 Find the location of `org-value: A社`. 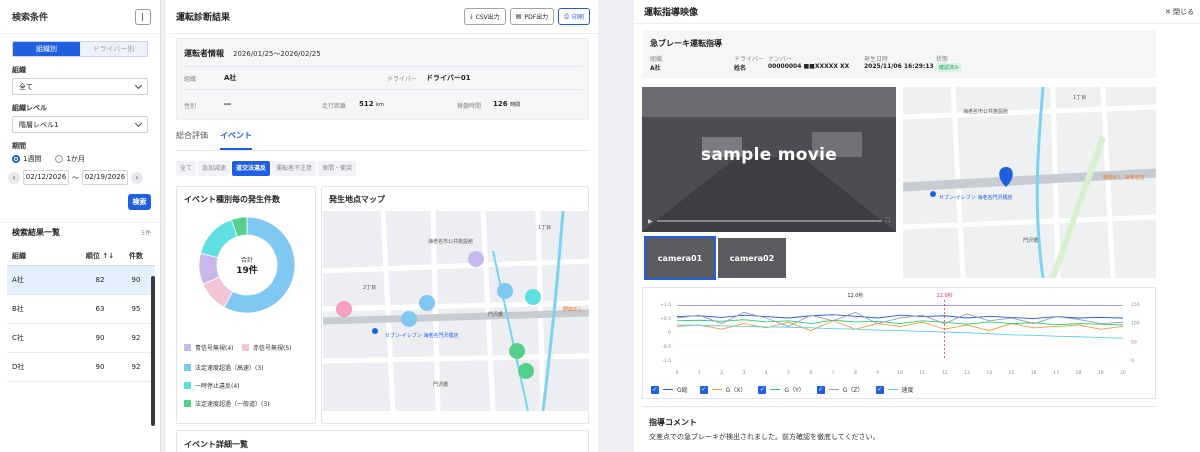

org-value: A社 is located at coordinates (230, 78).